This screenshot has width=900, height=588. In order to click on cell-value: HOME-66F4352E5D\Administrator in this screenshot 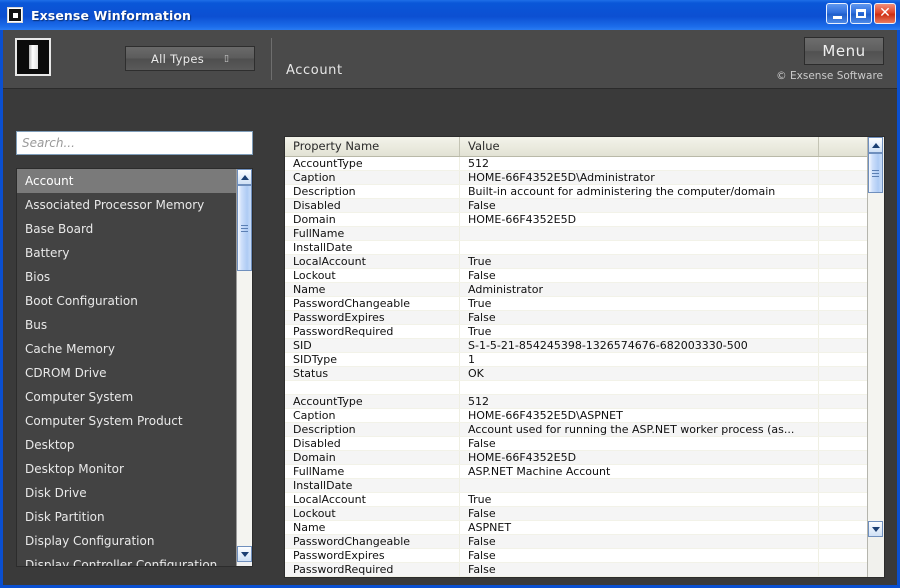, I will do `click(639, 177)`.